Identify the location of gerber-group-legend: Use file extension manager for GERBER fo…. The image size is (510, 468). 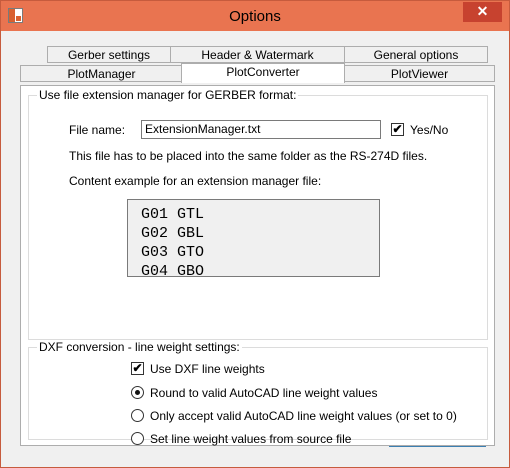
(168, 95).